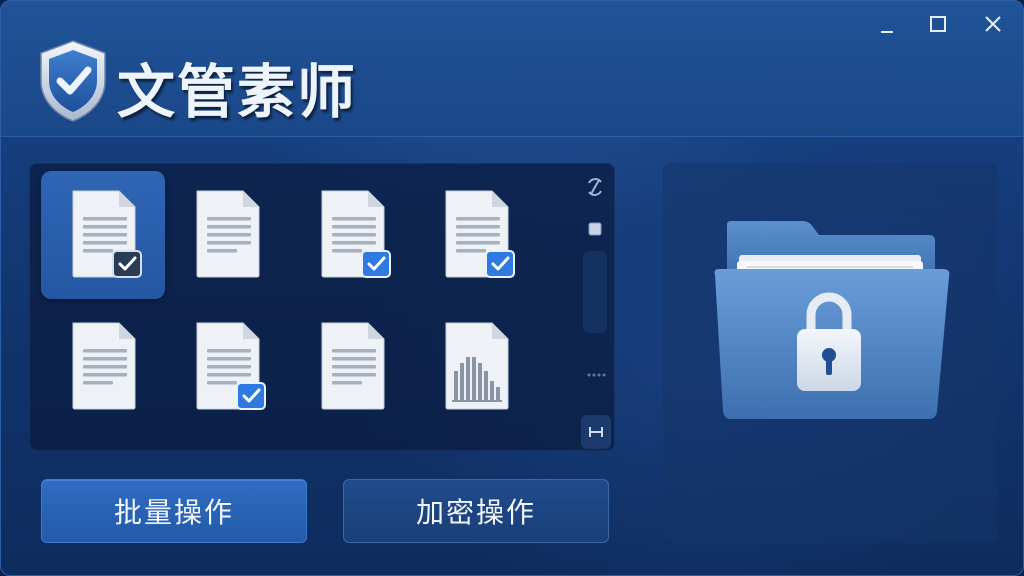  What do you see at coordinates (832, 320) in the screenshot?
I see `locked-folder-icon` at bounding box center [832, 320].